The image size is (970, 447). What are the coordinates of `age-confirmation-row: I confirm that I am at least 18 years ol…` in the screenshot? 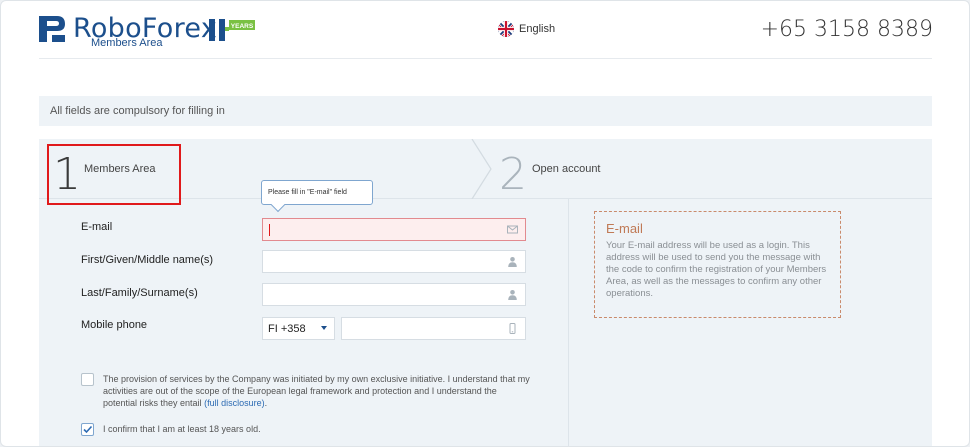 It's located at (306, 430).